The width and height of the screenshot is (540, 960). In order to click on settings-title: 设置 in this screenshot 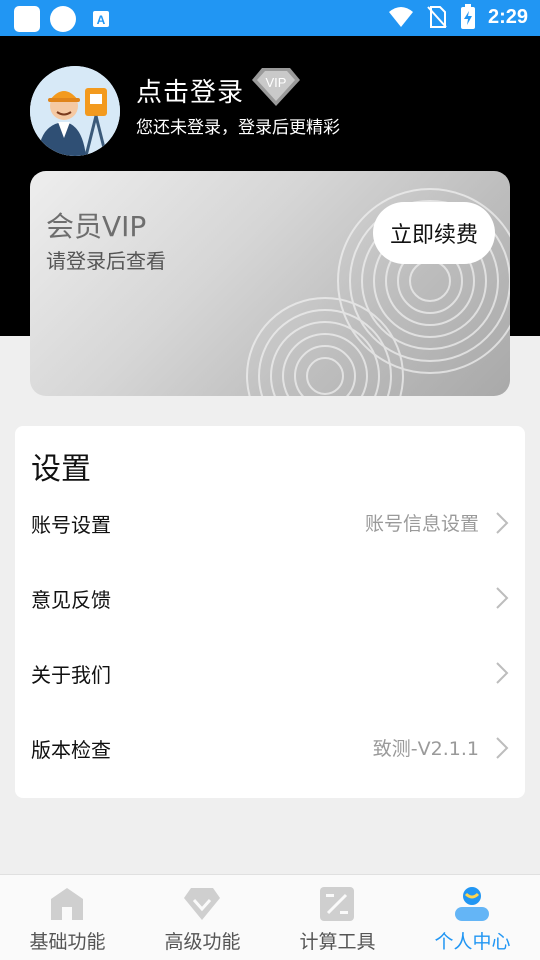, I will do `click(61, 469)`.